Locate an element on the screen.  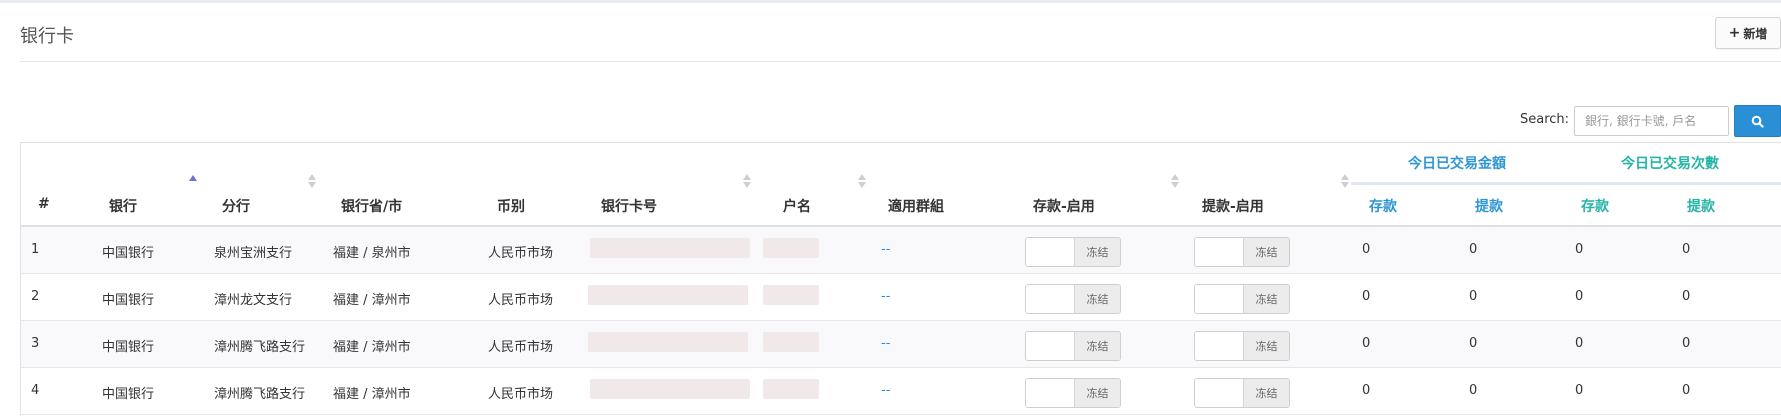
col-amount-withdraw: 提款 is located at coordinates (1489, 206).